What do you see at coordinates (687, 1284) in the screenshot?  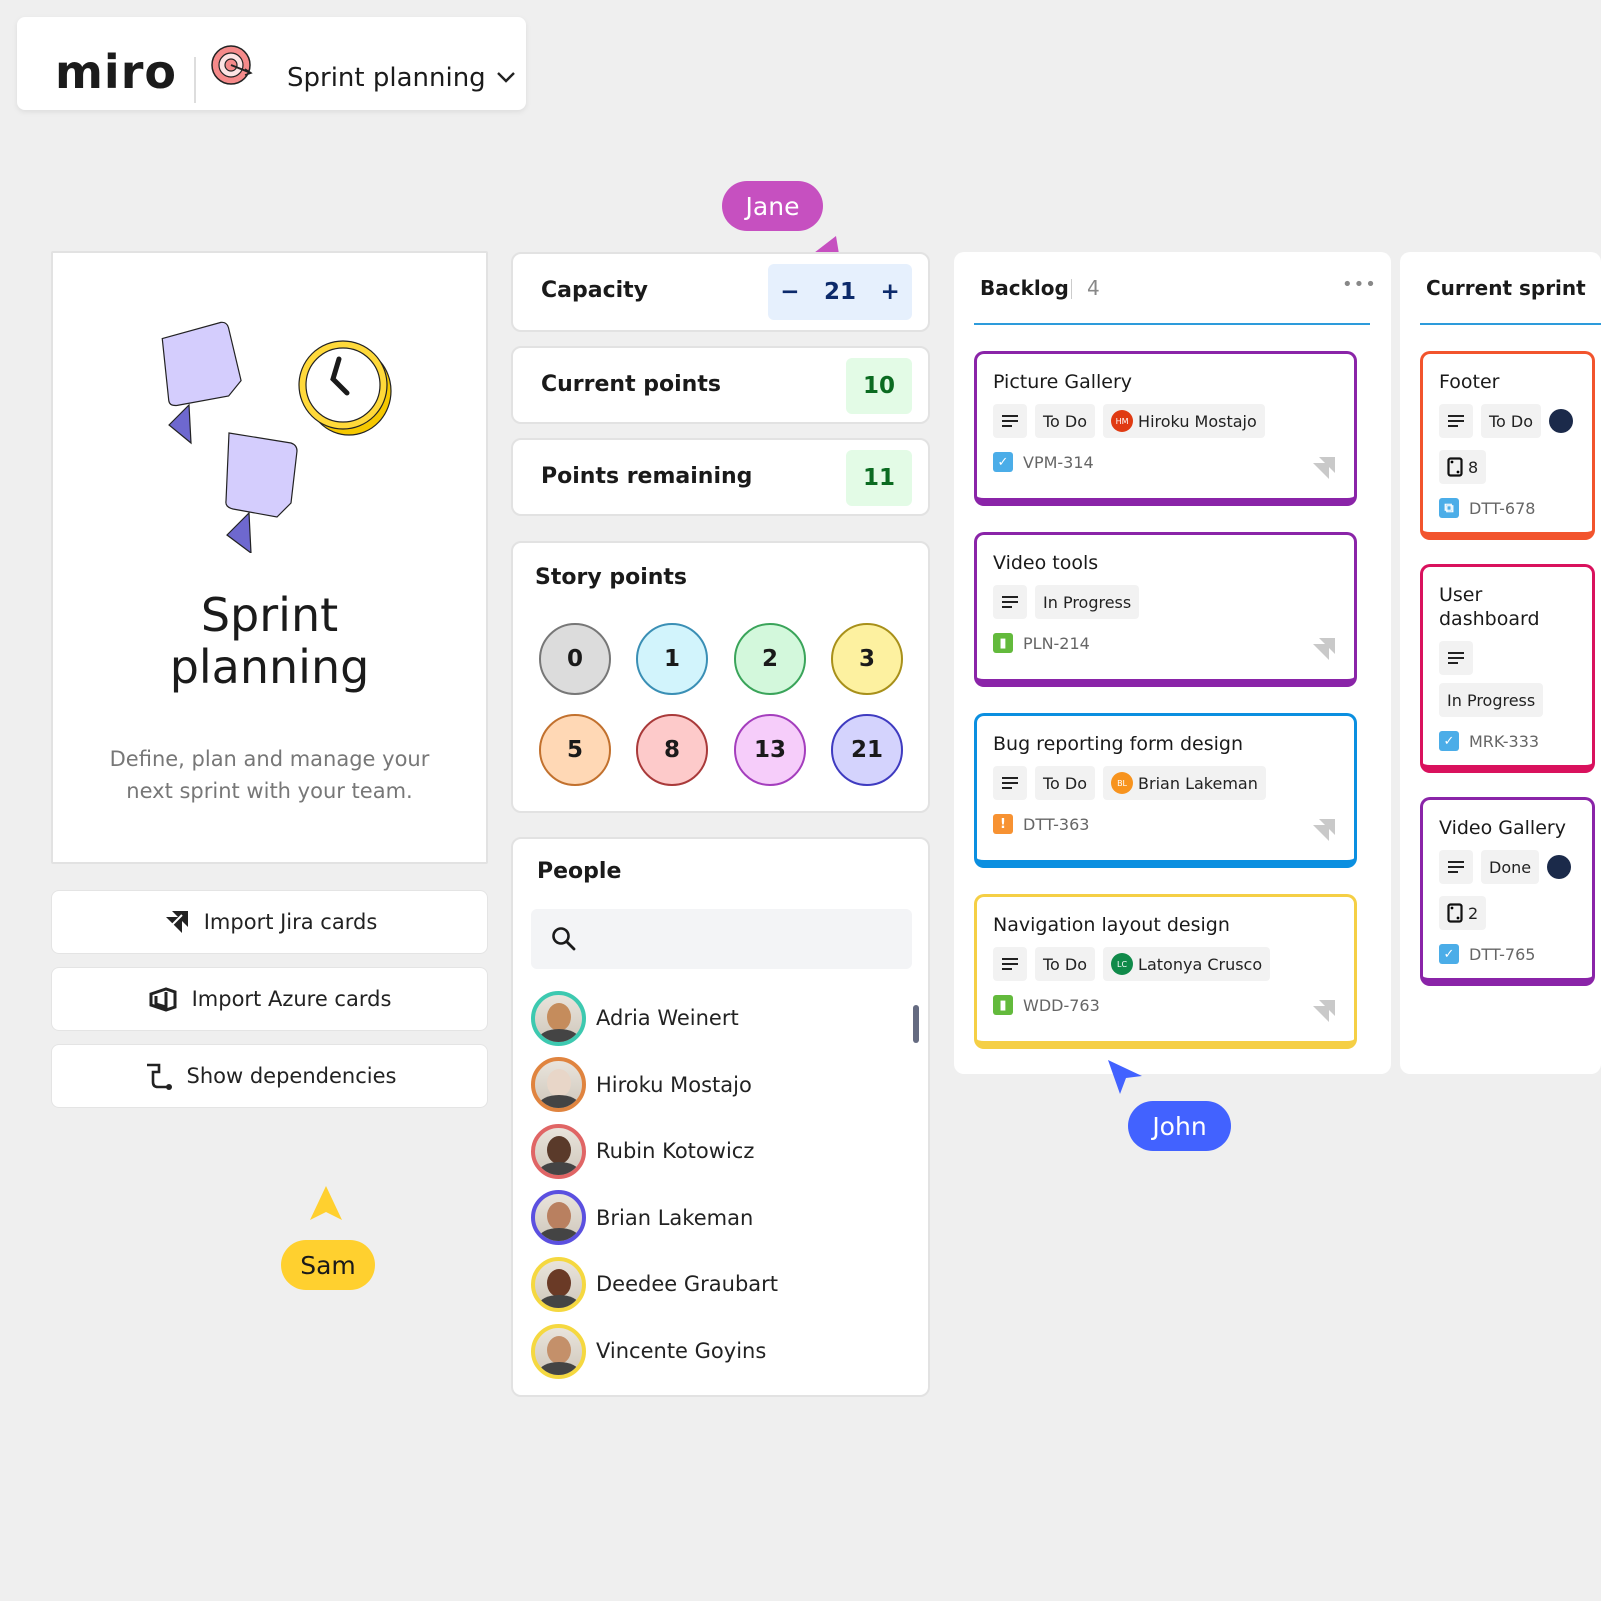 I see `person-name: Deedee Graubart` at bounding box center [687, 1284].